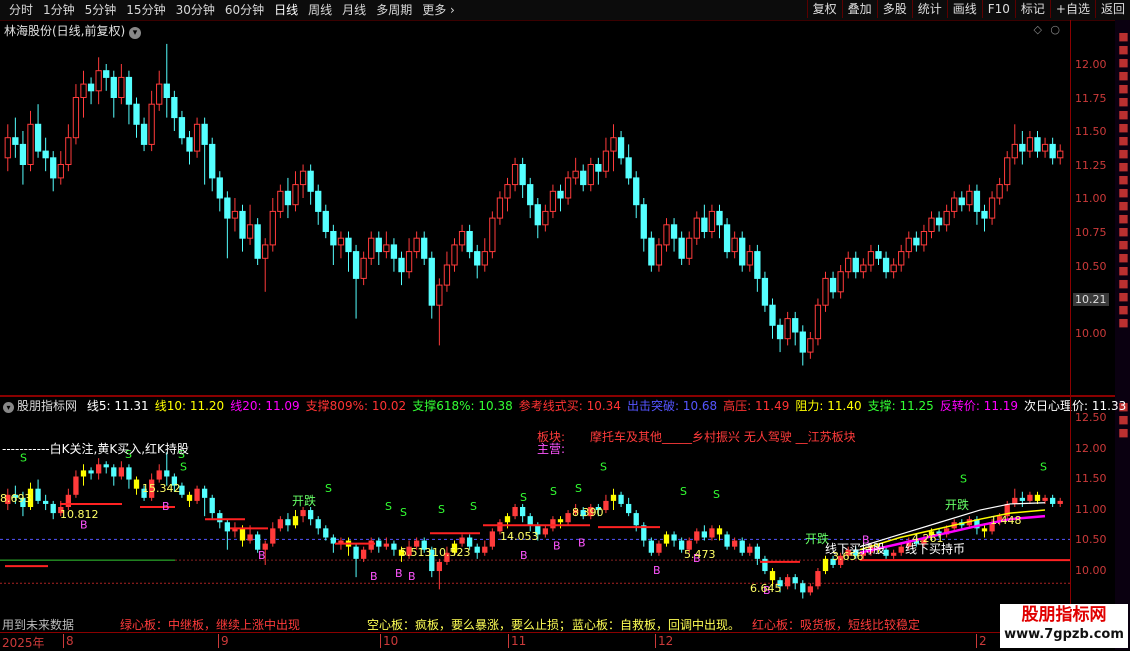 The height and width of the screenshot is (651, 1130). Describe the element at coordinates (8, 407) in the screenshot. I see `indicator-menu-icon: ▾` at that location.